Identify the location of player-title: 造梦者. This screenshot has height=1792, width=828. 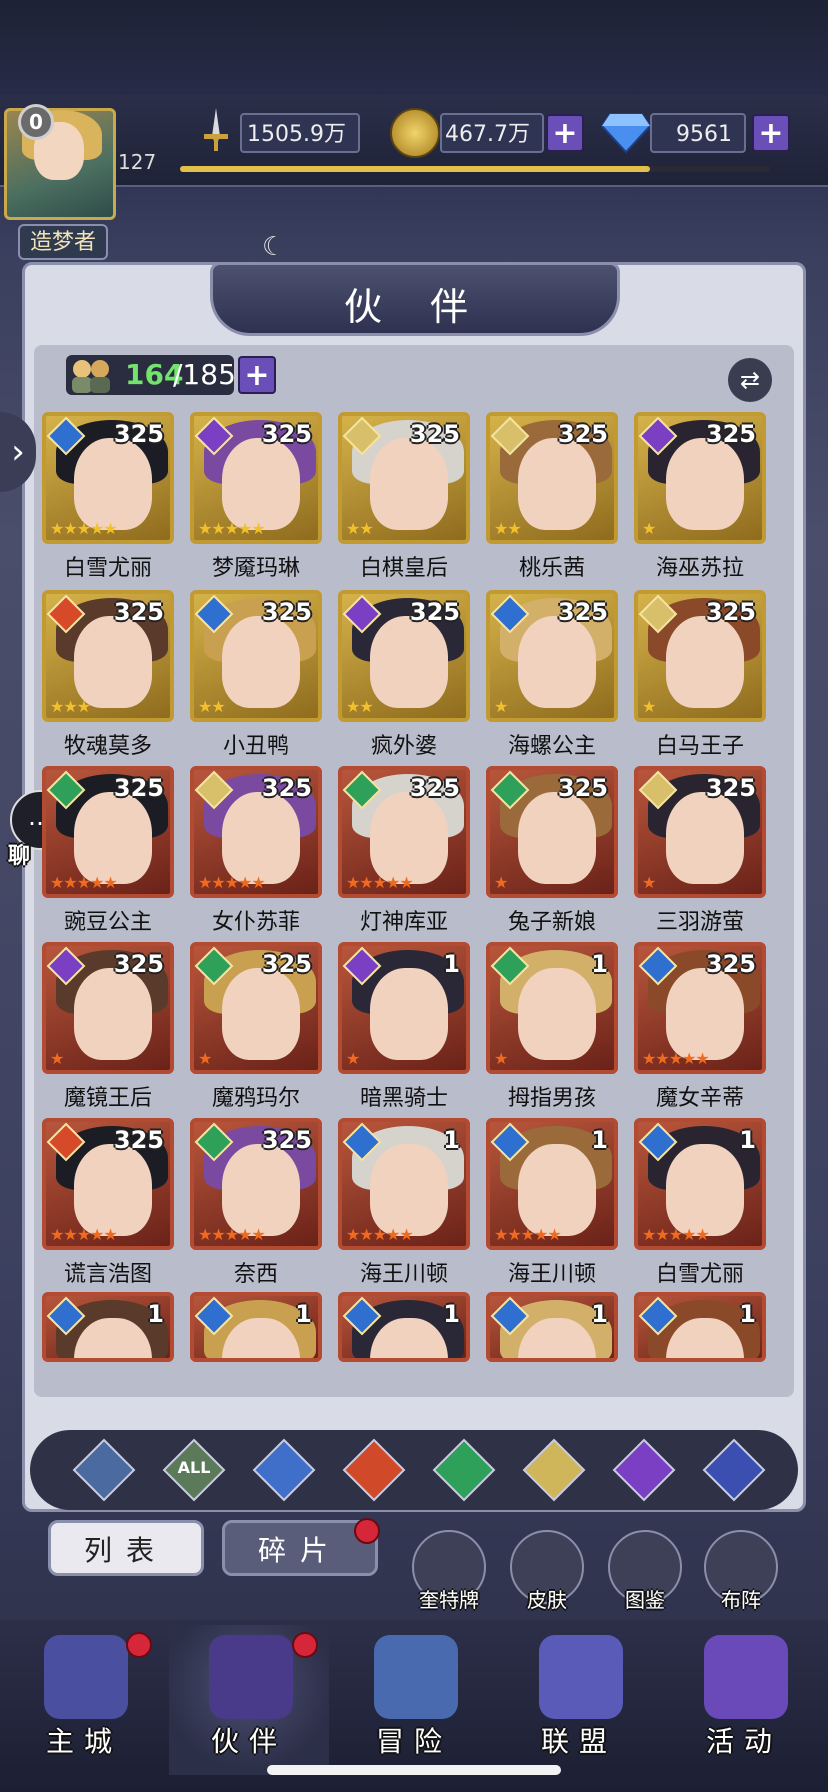
(63, 242).